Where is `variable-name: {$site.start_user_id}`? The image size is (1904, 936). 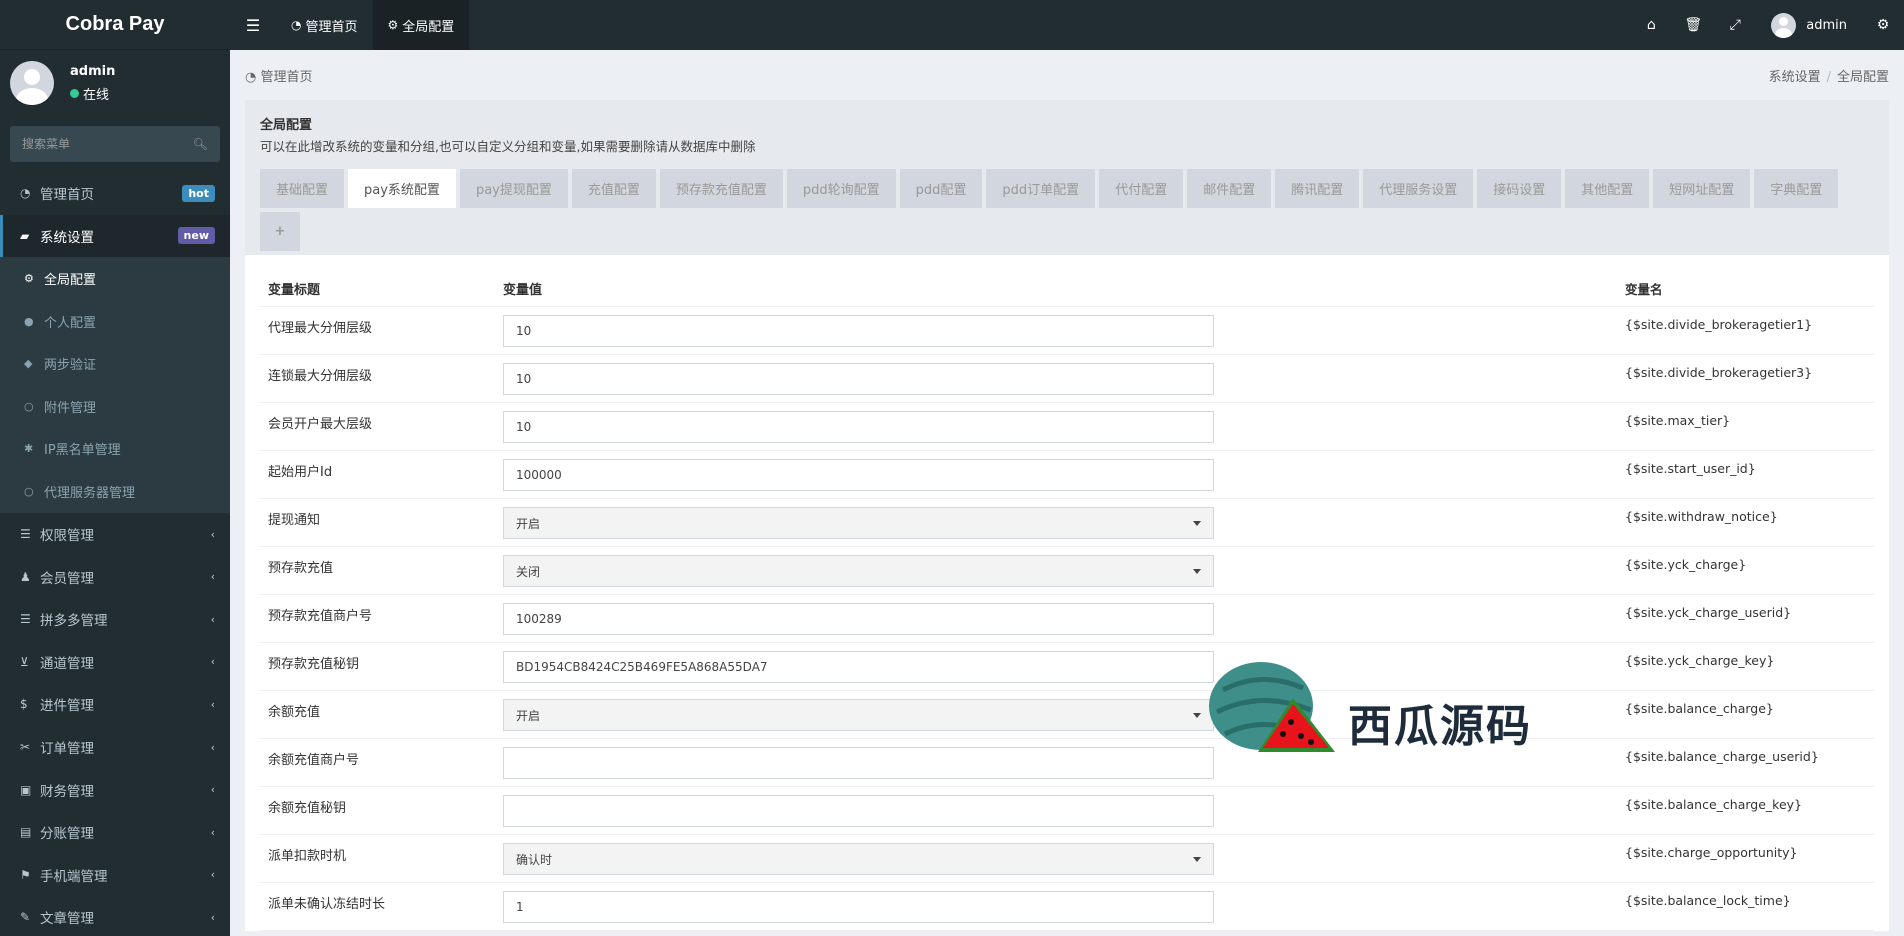 variable-name: {$site.start_user_id} is located at coordinates (1690, 468).